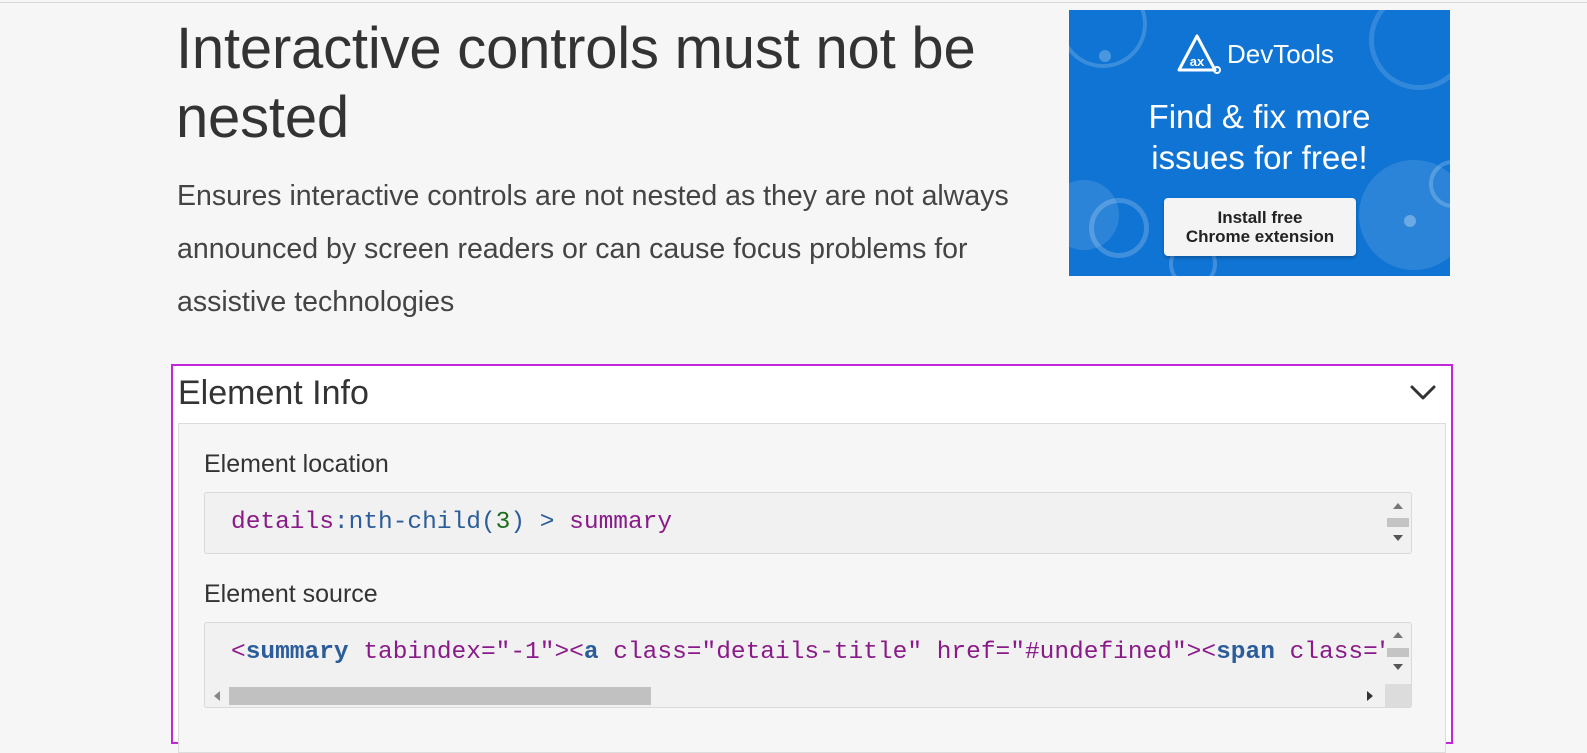 Image resolution: width=1587 pixels, height=753 pixels. Describe the element at coordinates (1260, 236) in the screenshot. I see `button-label-line: Chrome extension` at that location.